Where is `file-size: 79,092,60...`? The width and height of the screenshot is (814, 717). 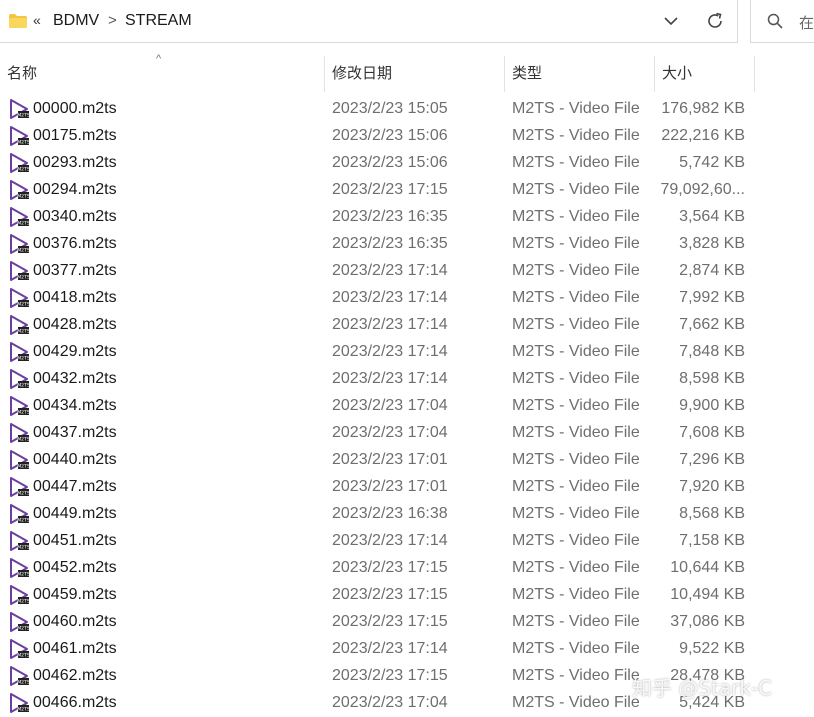 file-size: 79,092,60... is located at coordinates (702, 189).